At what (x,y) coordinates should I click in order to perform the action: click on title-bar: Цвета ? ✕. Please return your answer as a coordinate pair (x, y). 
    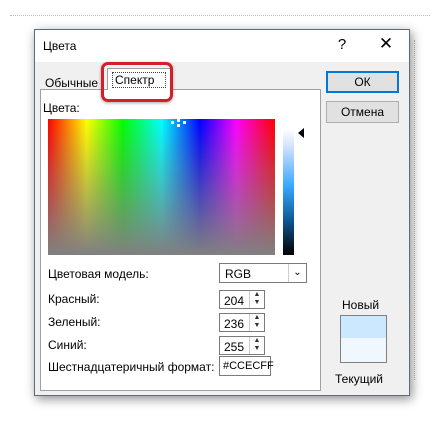
    Looking at the image, I should click on (222, 46).